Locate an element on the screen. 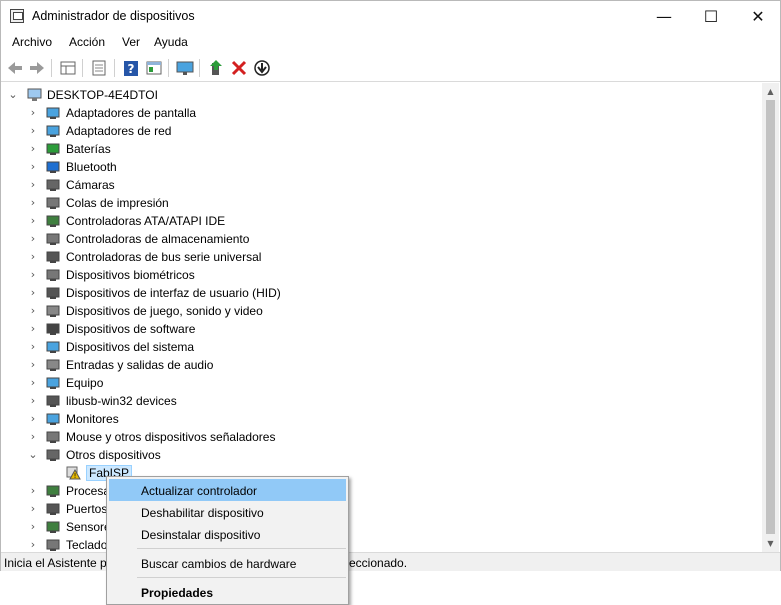 The image size is (781, 605). audio-icon is located at coordinates (53, 365).